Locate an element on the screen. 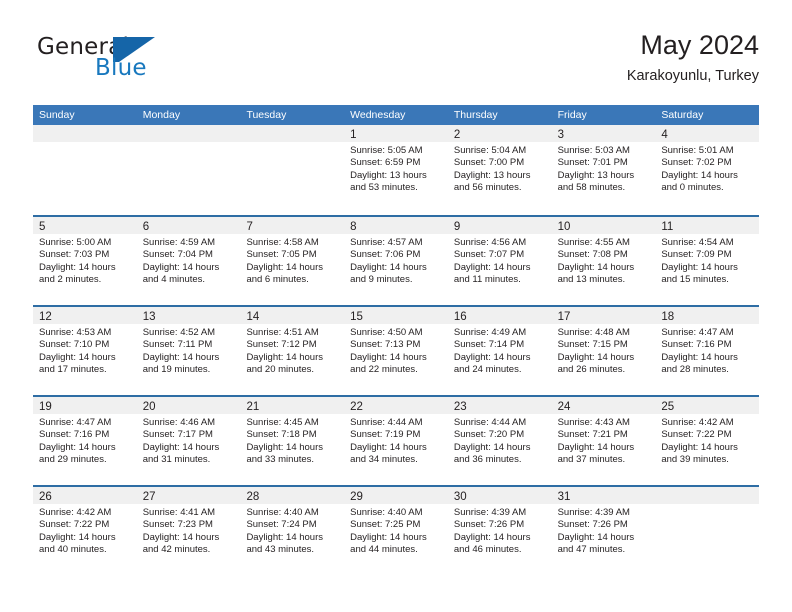 This screenshot has width=792, height=612. date-band: 9 is located at coordinates (499, 225).